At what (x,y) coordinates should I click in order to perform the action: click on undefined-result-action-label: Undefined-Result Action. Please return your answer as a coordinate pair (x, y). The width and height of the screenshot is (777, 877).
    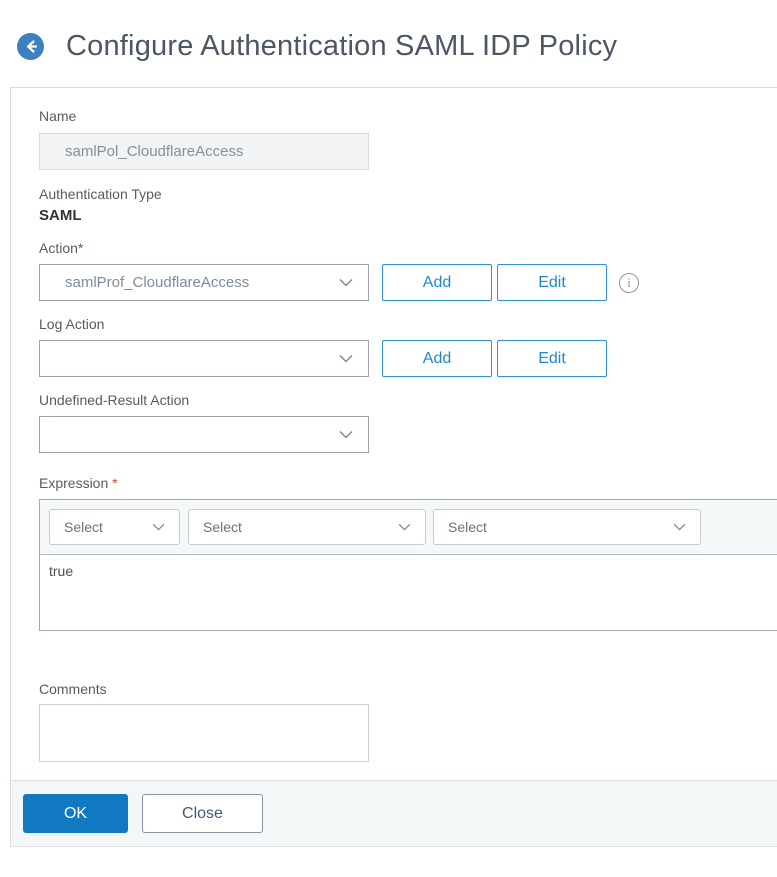
    Looking at the image, I should click on (114, 400).